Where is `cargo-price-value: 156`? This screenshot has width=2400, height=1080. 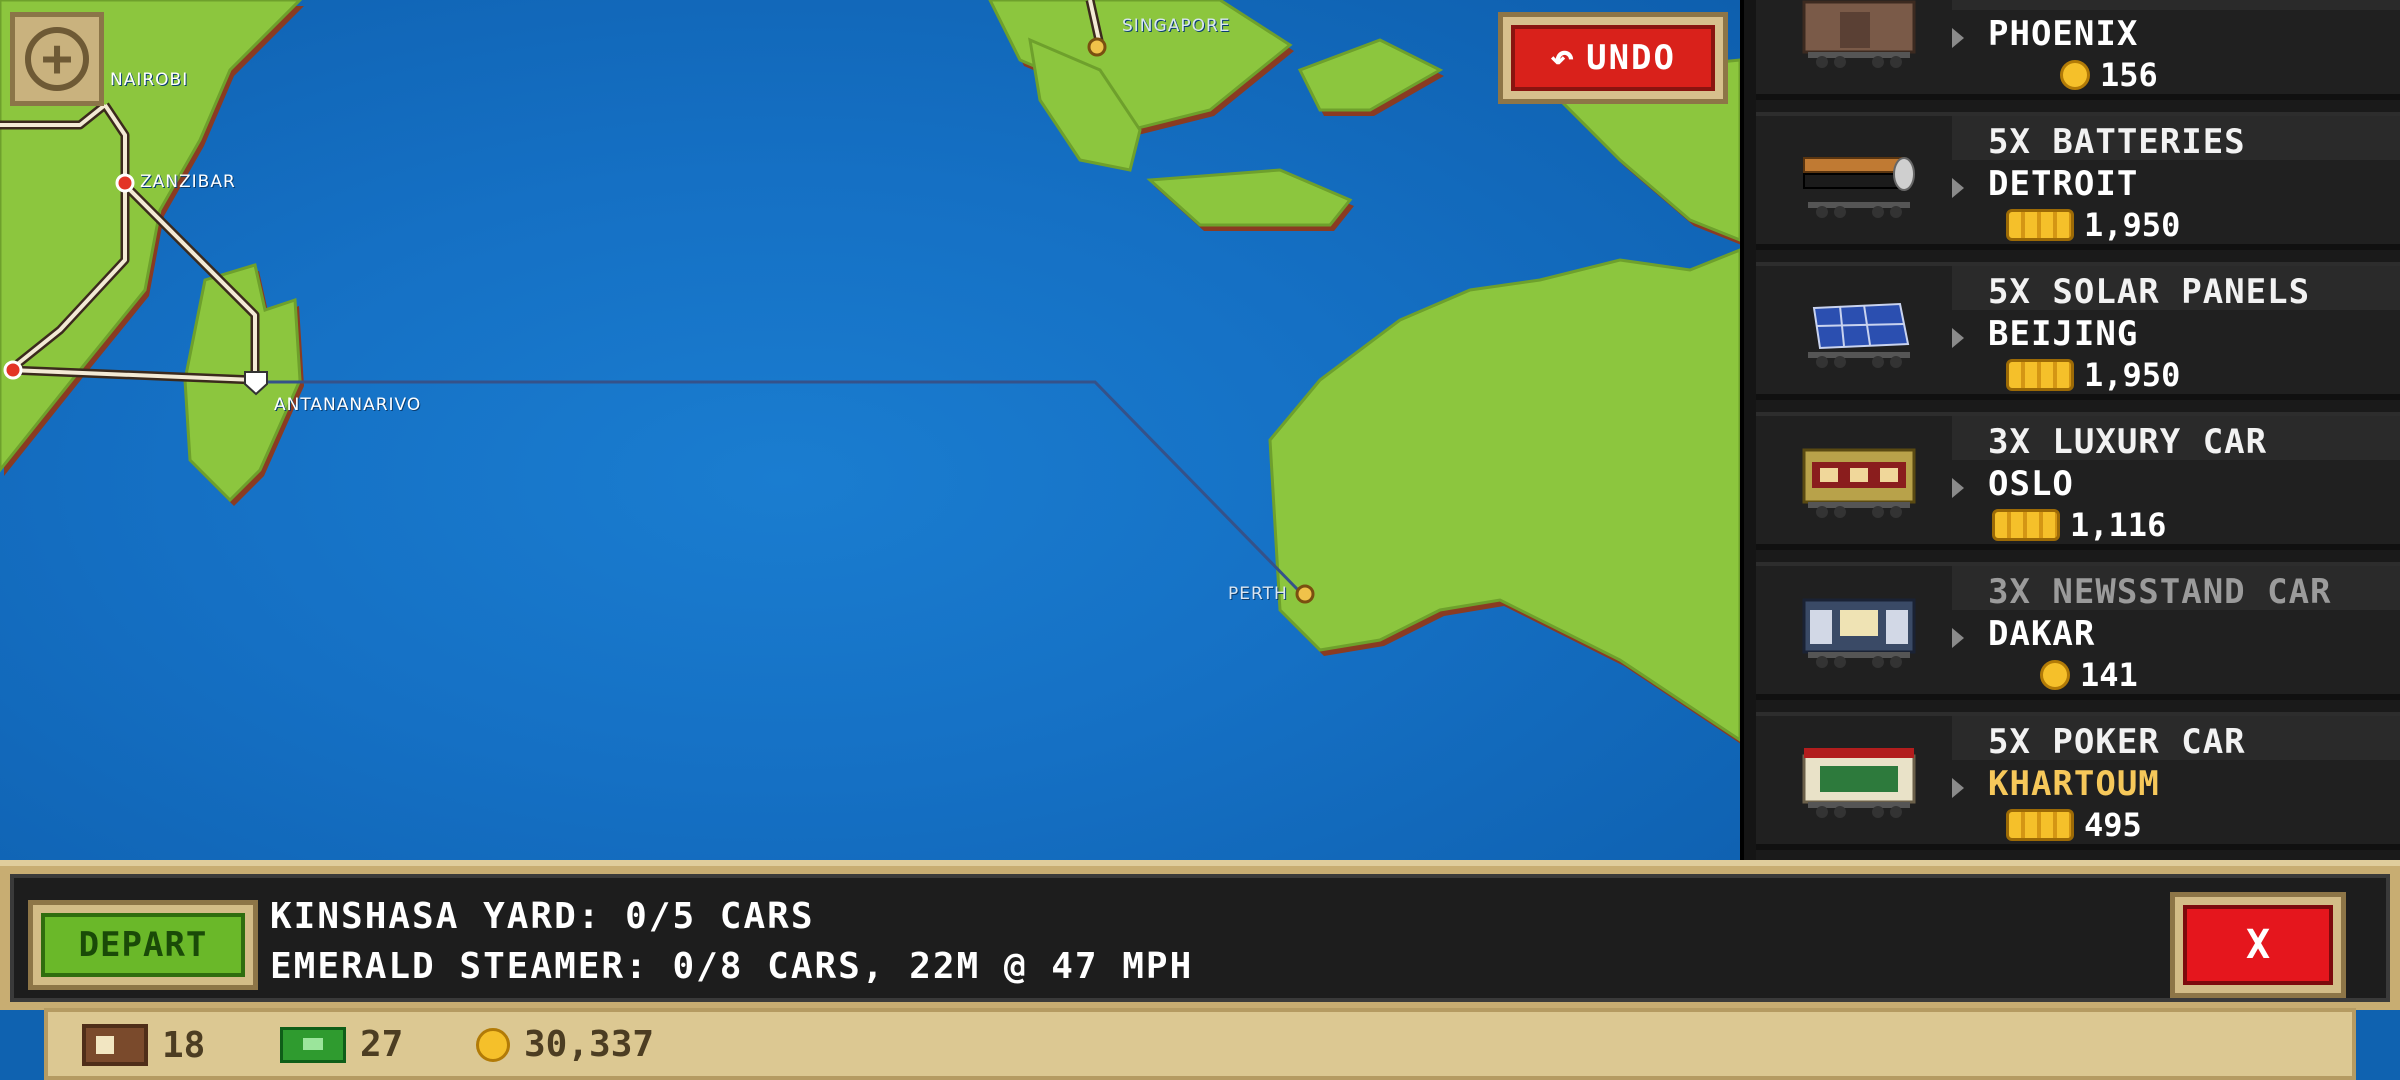
cargo-price-value: 156 is located at coordinates (2129, 75).